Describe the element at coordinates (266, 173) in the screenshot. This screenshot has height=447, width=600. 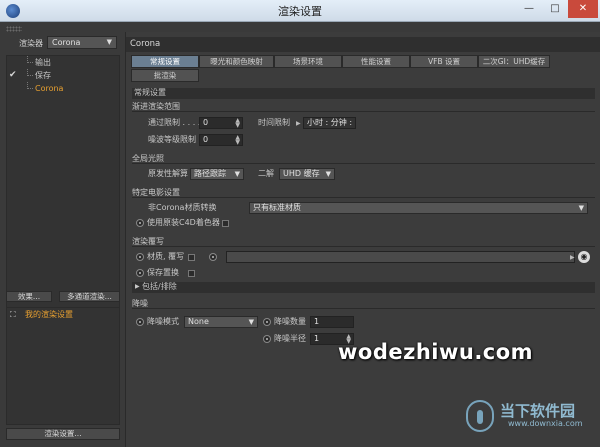
I see `secondary-solver-label: 二解` at that location.